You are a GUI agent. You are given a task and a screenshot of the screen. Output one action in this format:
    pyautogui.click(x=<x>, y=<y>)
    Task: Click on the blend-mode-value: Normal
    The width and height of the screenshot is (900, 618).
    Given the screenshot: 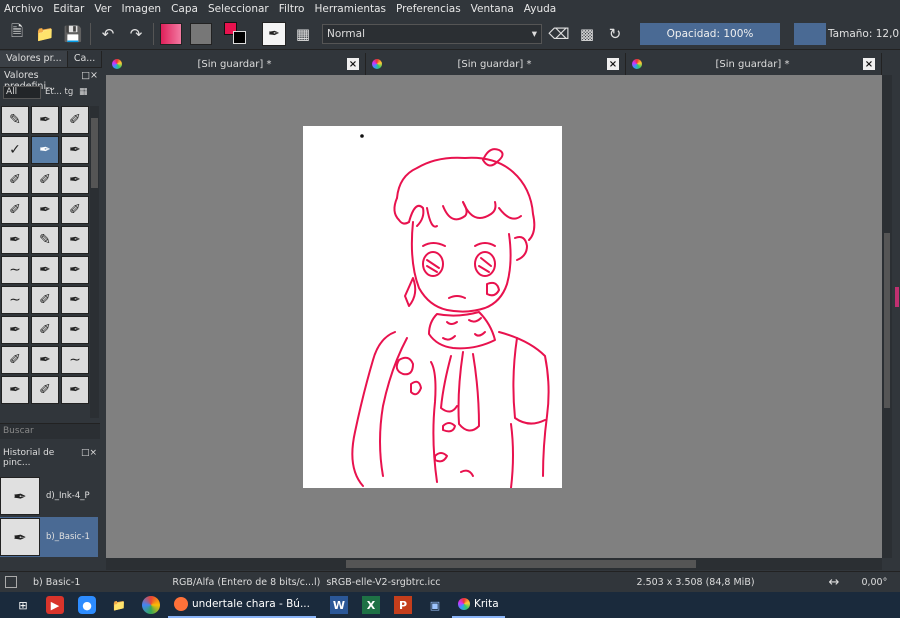 What is the action you would take?
    pyautogui.click(x=346, y=33)
    